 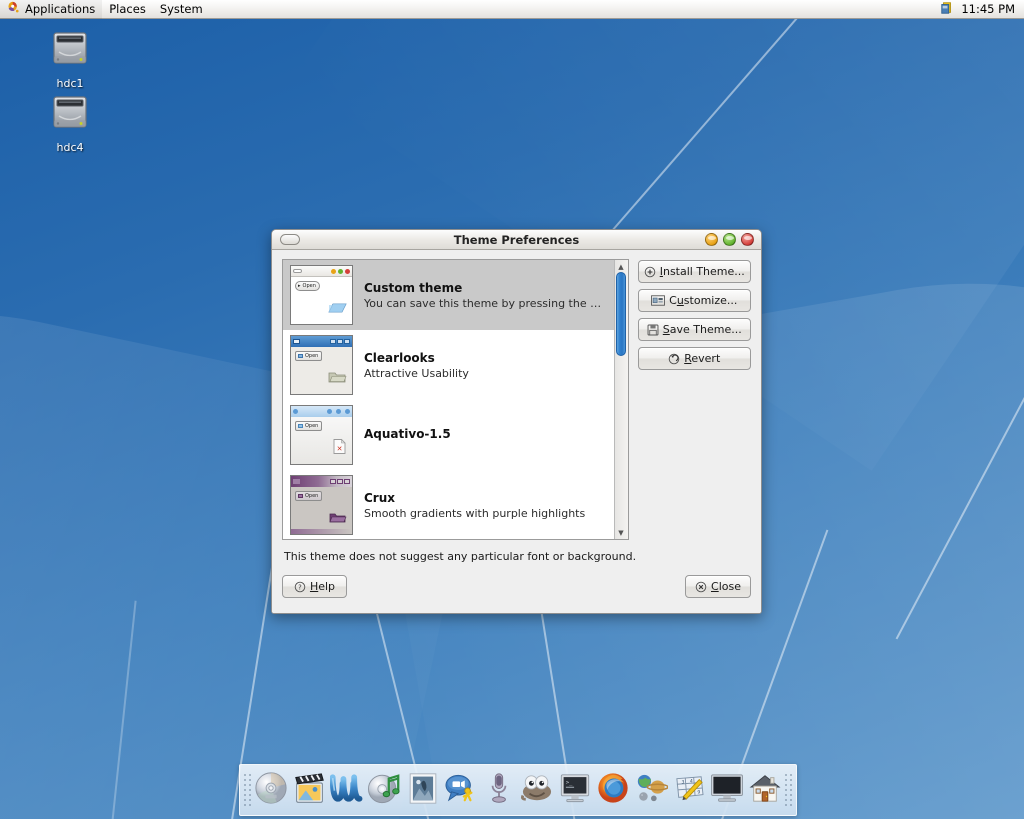 I want to click on movie-clapper-icon, so click(x=309, y=790).